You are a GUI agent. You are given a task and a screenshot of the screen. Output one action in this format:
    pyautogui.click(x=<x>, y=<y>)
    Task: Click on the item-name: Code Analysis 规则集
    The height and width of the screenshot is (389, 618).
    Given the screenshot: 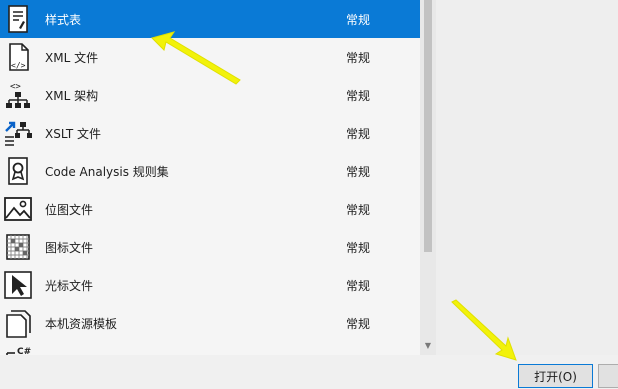 What is the action you would take?
    pyautogui.click(x=107, y=171)
    